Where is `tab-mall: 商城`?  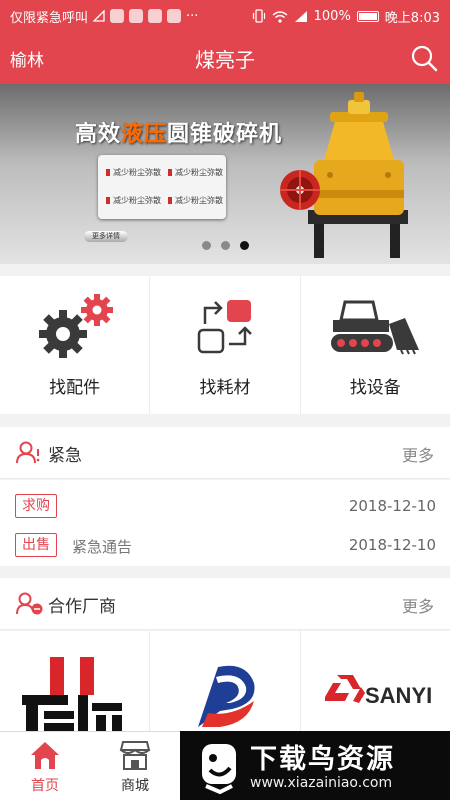 tab-mall: 商城 is located at coordinates (135, 766).